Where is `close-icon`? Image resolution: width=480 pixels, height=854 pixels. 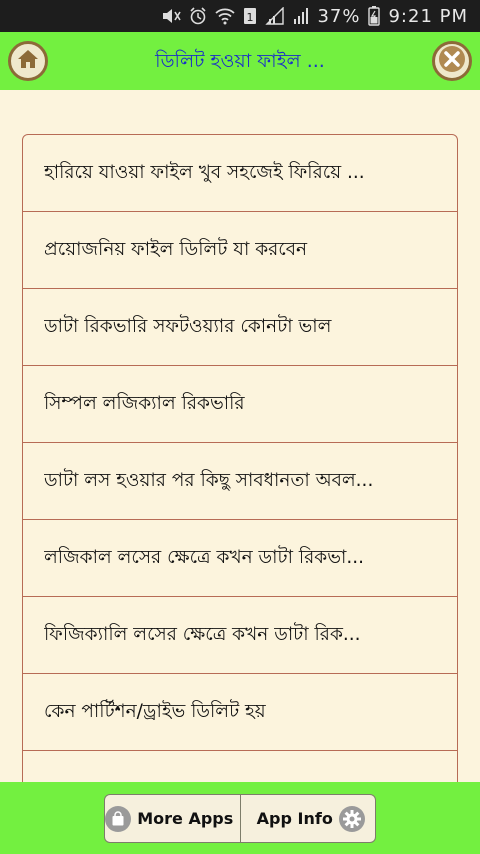 close-icon is located at coordinates (452, 61).